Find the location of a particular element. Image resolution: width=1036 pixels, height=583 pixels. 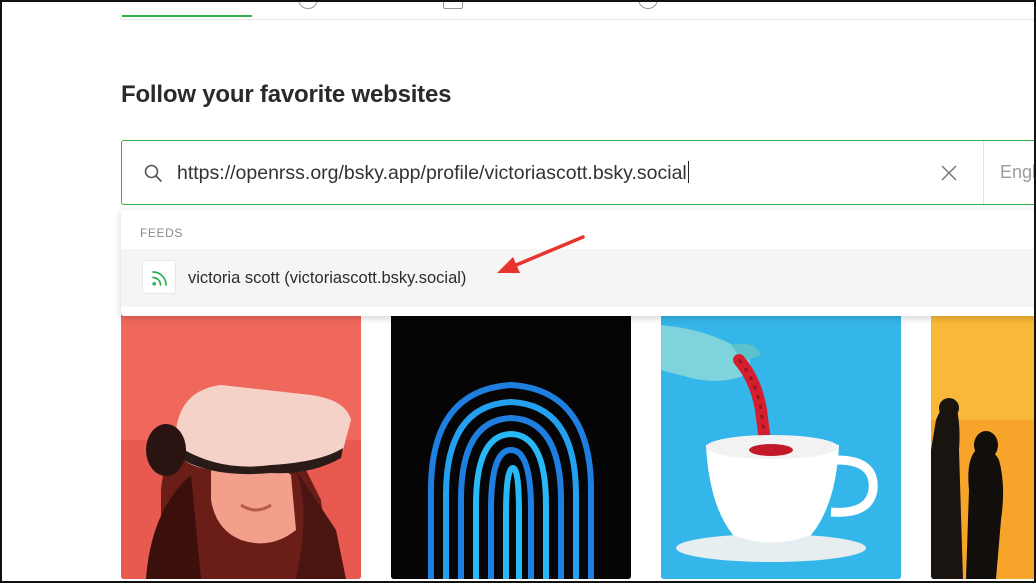

search-icon is located at coordinates (153, 173).